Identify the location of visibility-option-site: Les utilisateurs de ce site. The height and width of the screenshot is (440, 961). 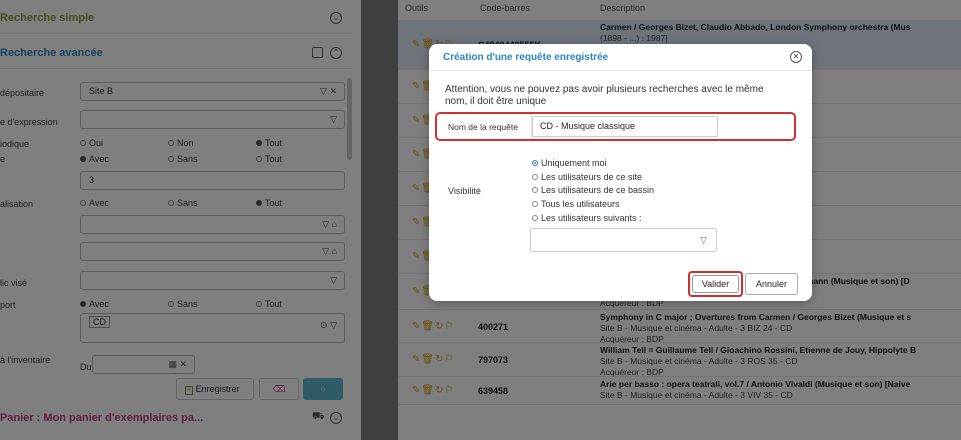
(587, 177).